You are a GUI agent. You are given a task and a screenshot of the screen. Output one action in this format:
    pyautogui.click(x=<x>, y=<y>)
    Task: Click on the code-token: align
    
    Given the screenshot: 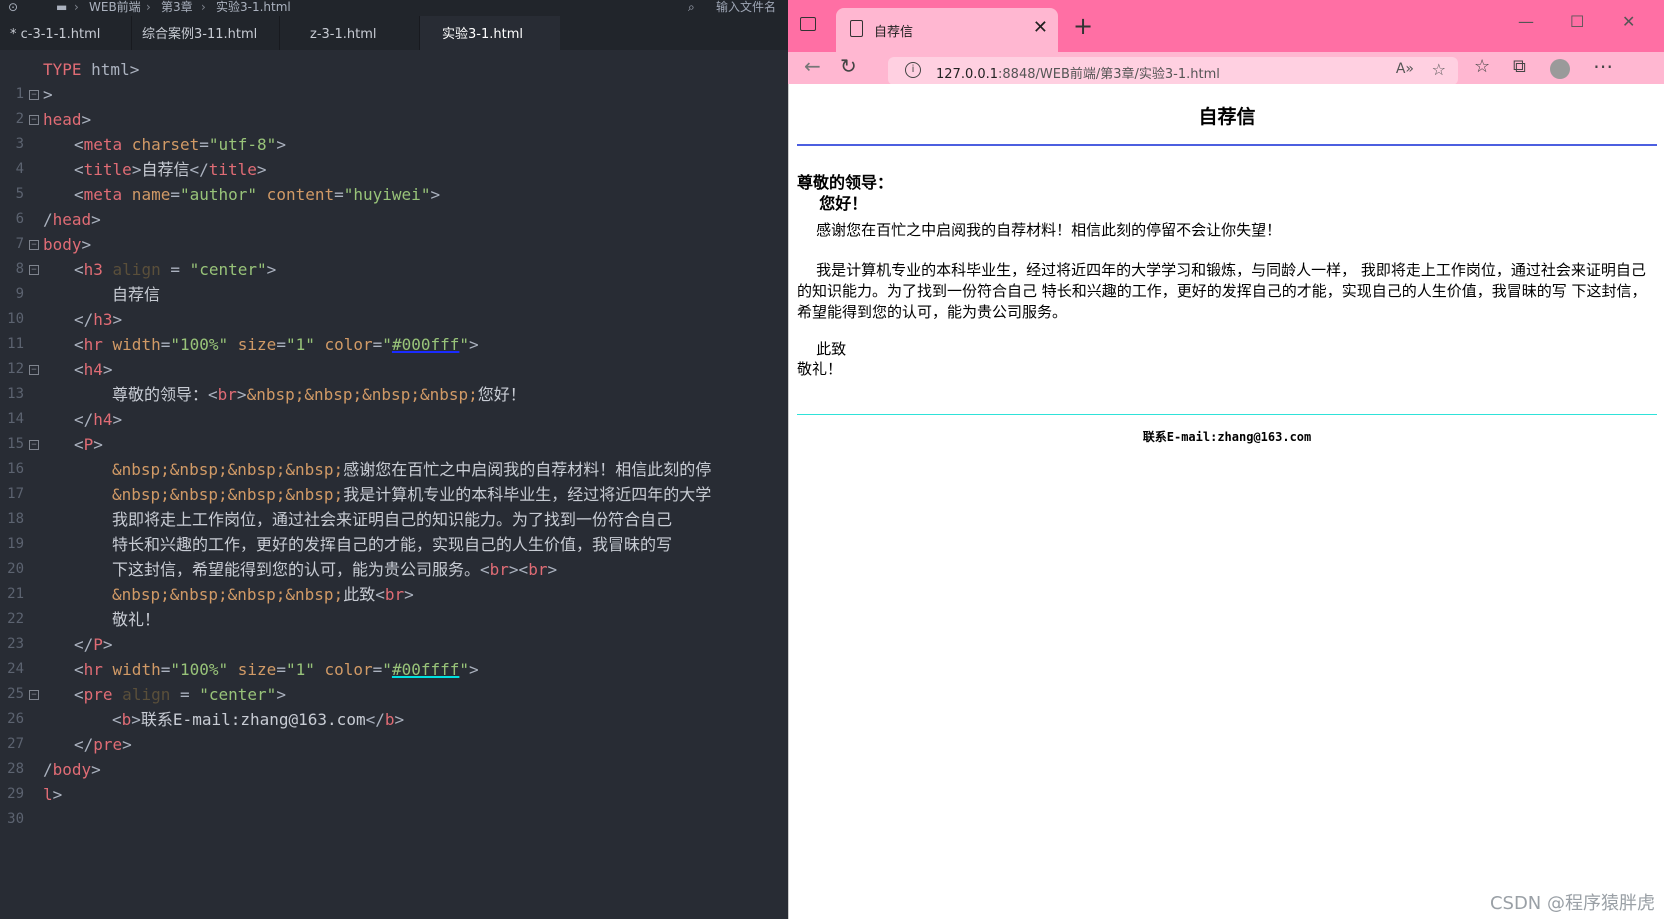 What is the action you would take?
    pyautogui.click(x=141, y=694)
    